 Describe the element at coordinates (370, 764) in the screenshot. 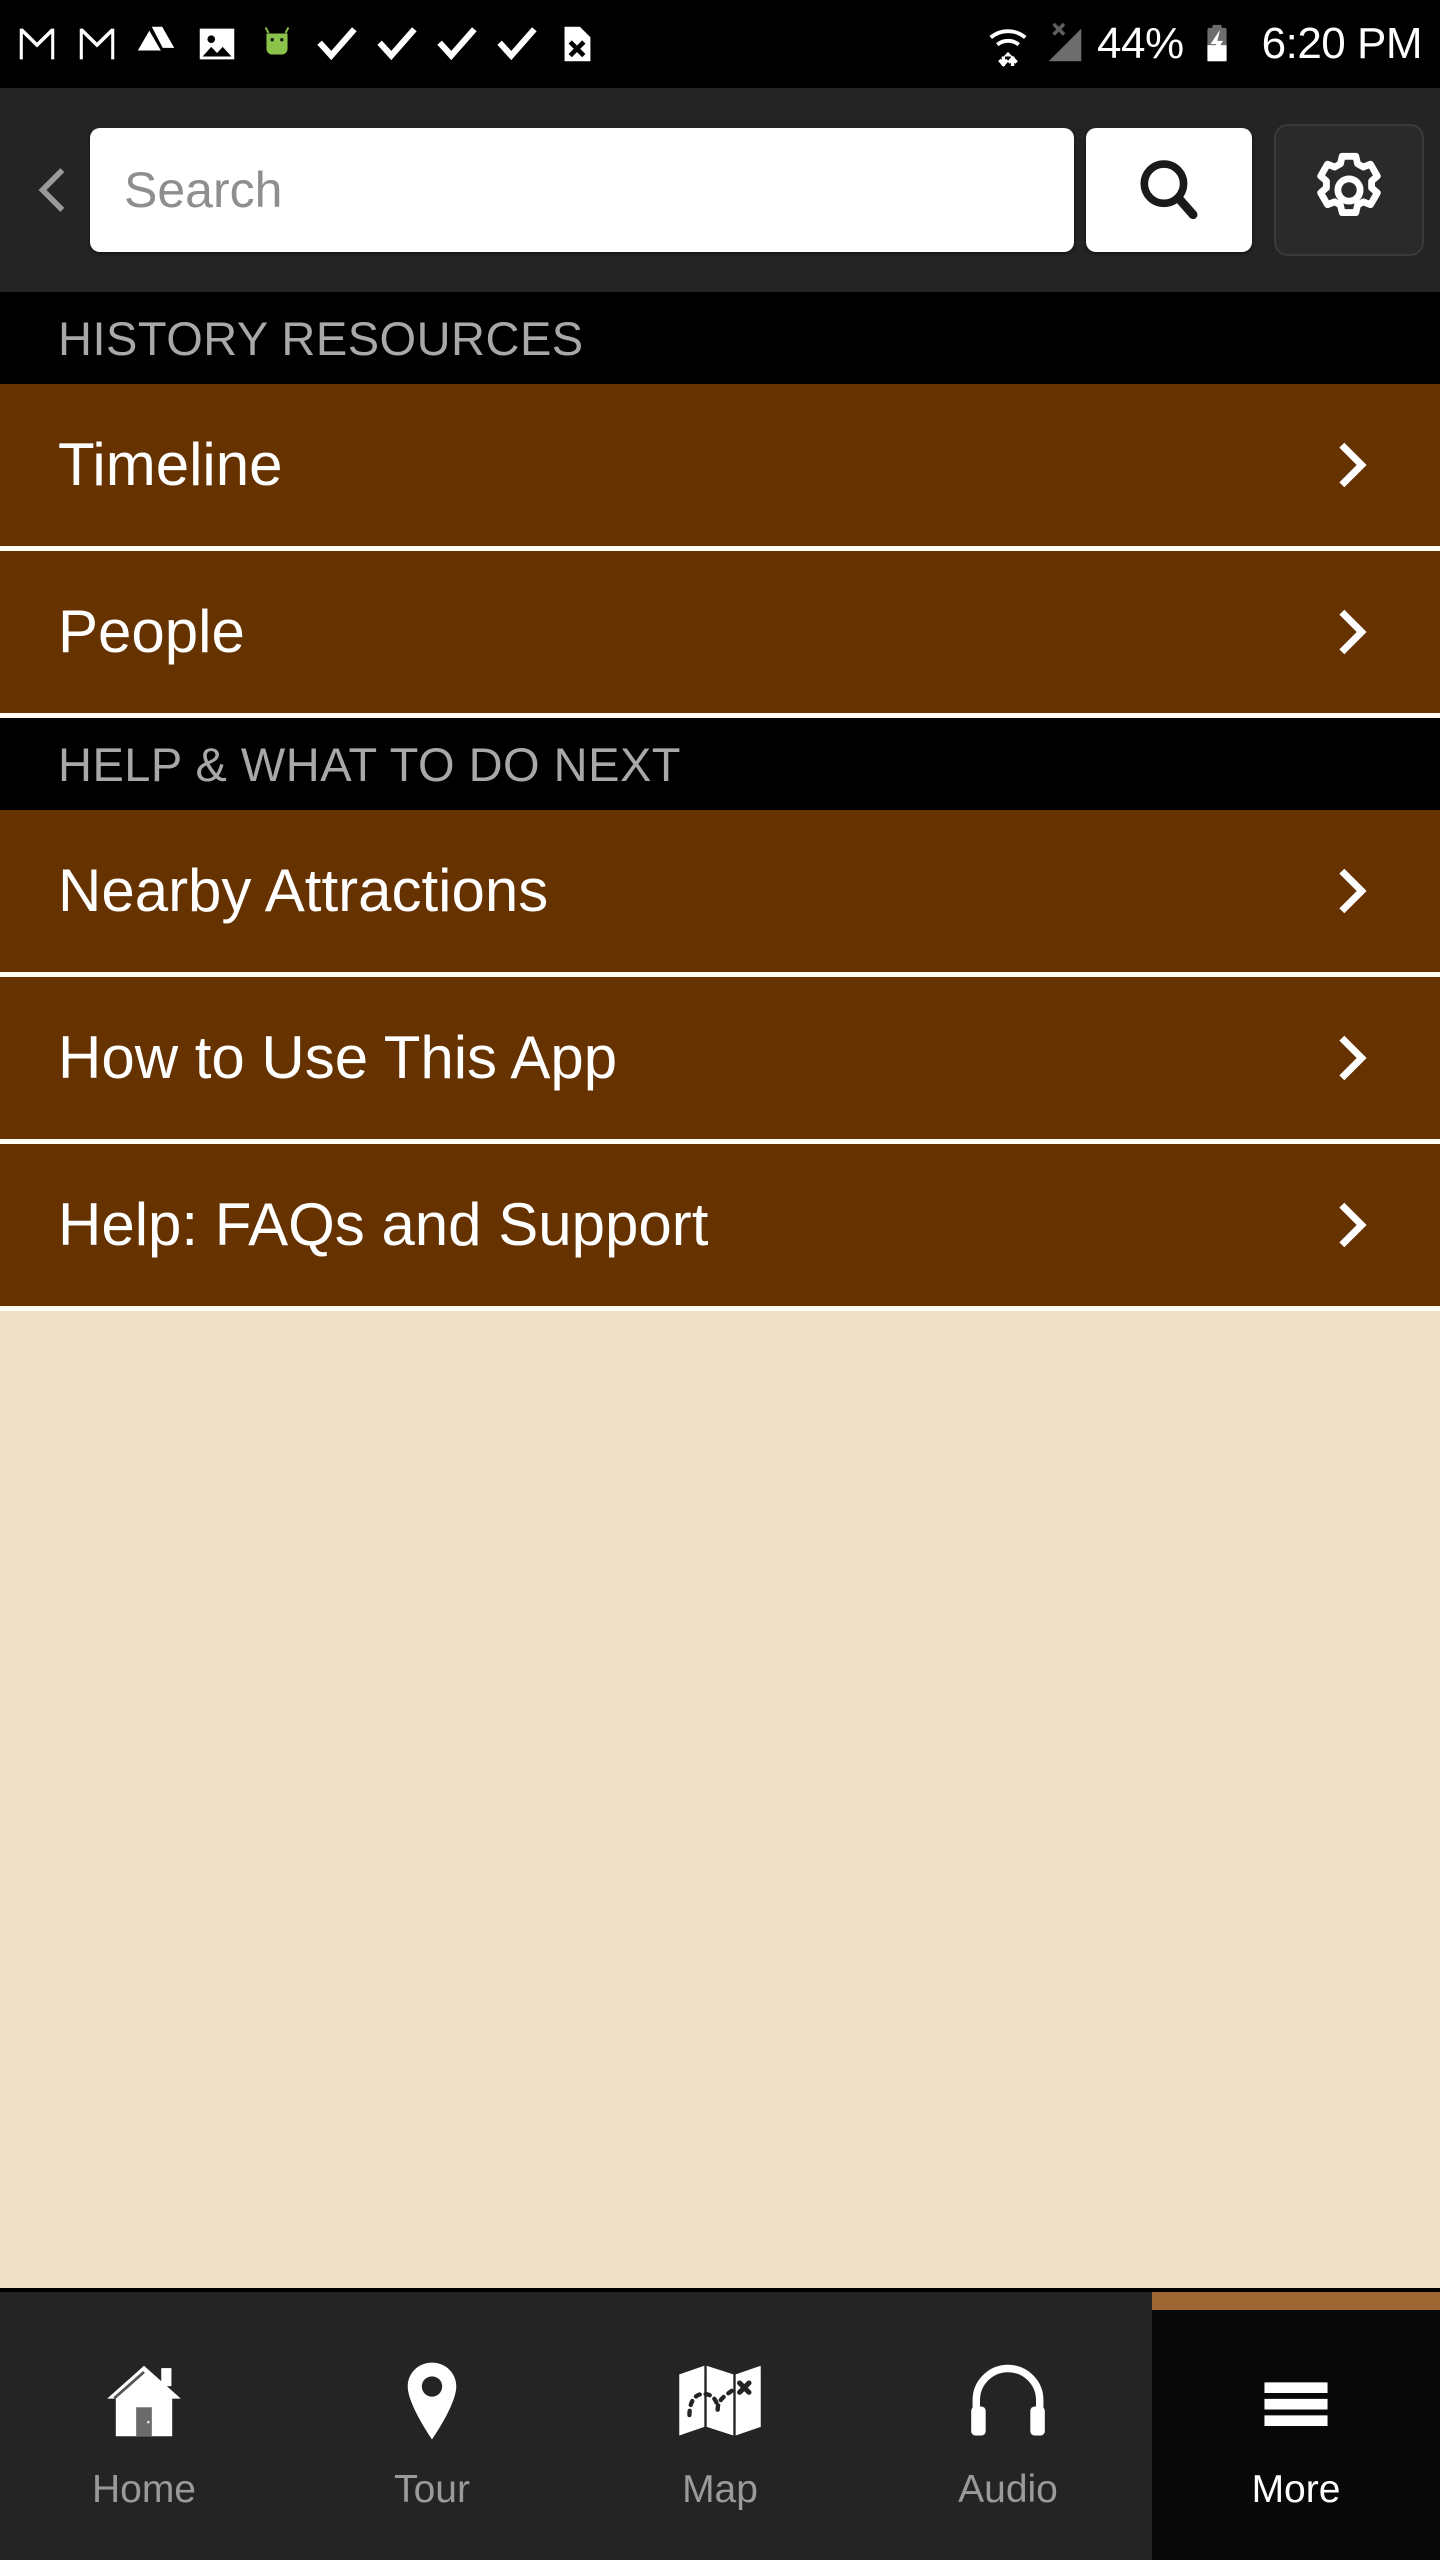

I see `section-header-label: HELP & WHAT TO DO NEXT` at that location.